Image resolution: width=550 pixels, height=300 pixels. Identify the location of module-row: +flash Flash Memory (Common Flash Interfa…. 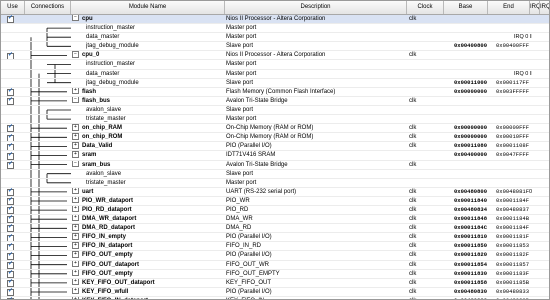
(275, 92).